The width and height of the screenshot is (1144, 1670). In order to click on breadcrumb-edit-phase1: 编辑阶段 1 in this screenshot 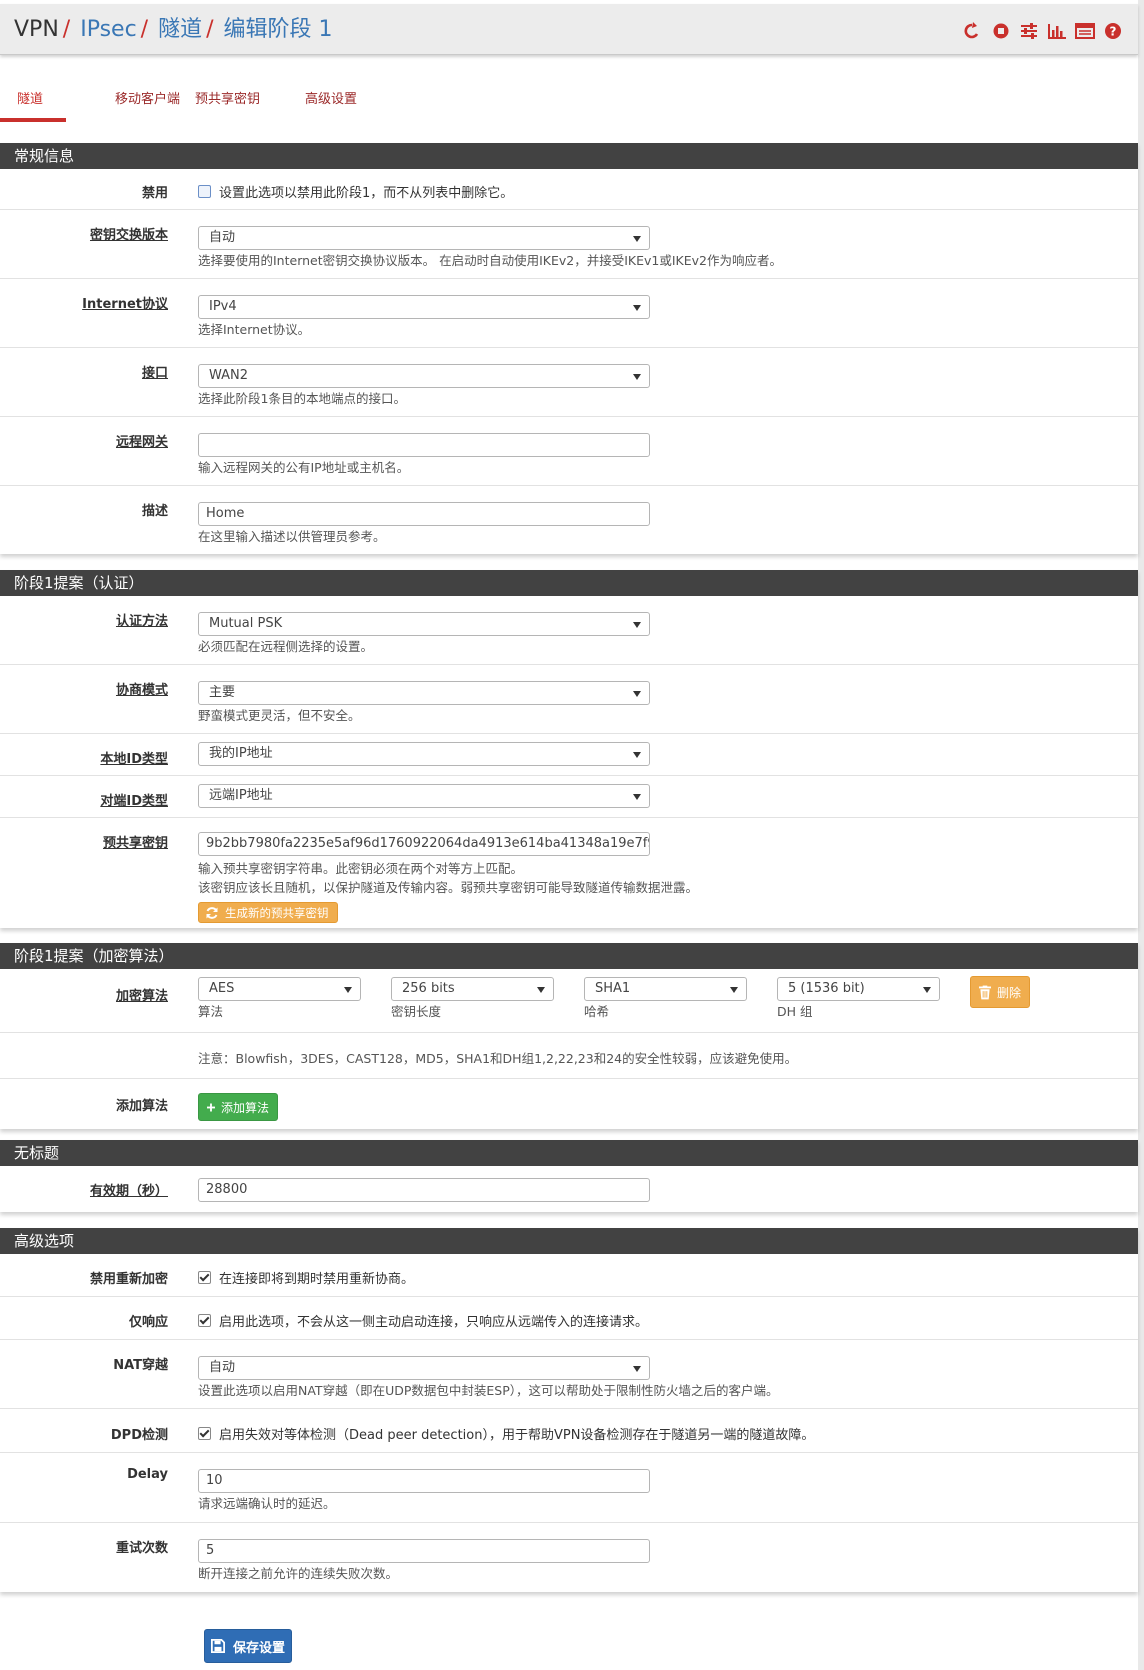, I will do `click(278, 29)`.